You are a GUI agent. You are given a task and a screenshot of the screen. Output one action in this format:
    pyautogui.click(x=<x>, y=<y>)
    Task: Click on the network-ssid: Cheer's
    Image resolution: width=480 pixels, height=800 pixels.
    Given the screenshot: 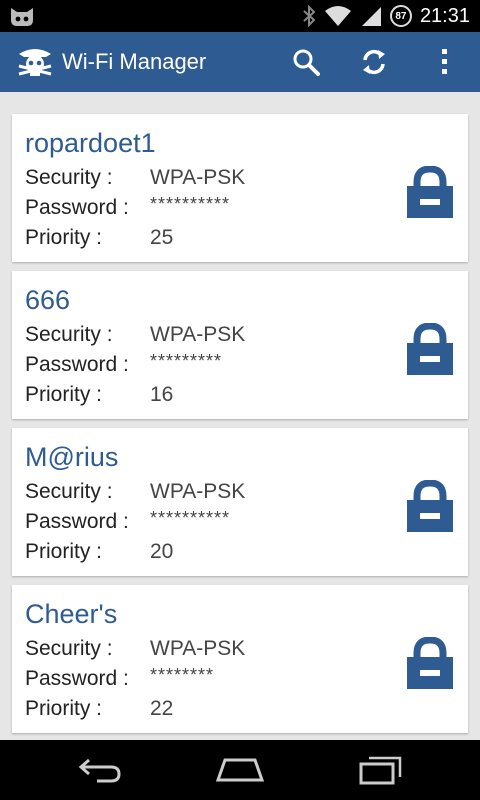 What is the action you would take?
    pyautogui.click(x=71, y=614)
    